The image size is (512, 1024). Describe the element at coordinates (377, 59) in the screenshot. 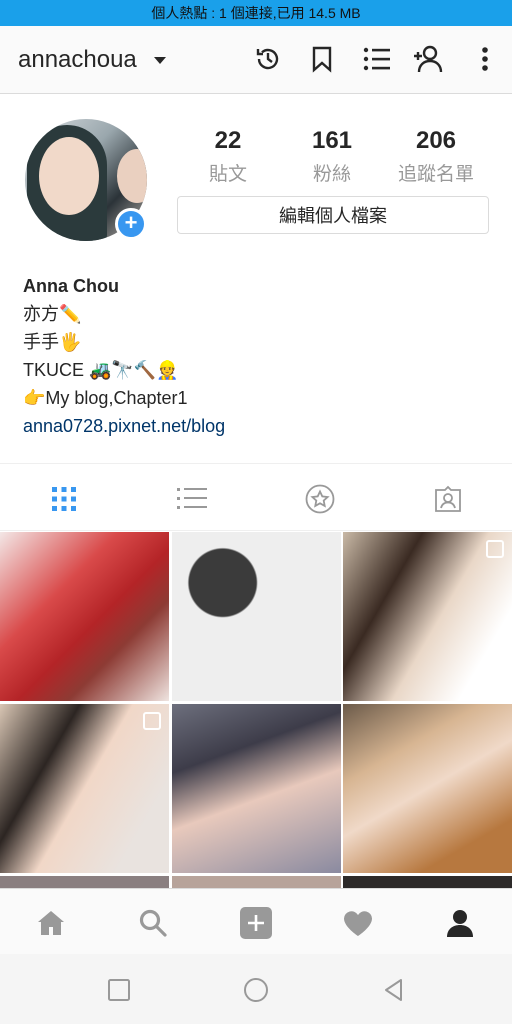

I see `list-icon` at that location.